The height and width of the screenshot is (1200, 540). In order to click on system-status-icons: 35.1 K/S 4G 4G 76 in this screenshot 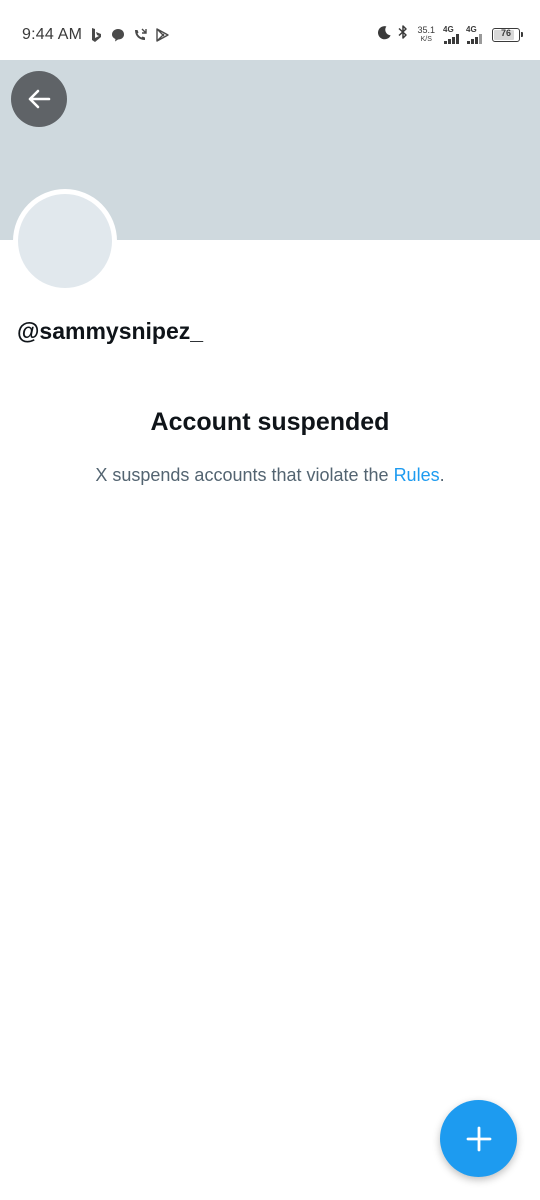, I will do `click(450, 34)`.